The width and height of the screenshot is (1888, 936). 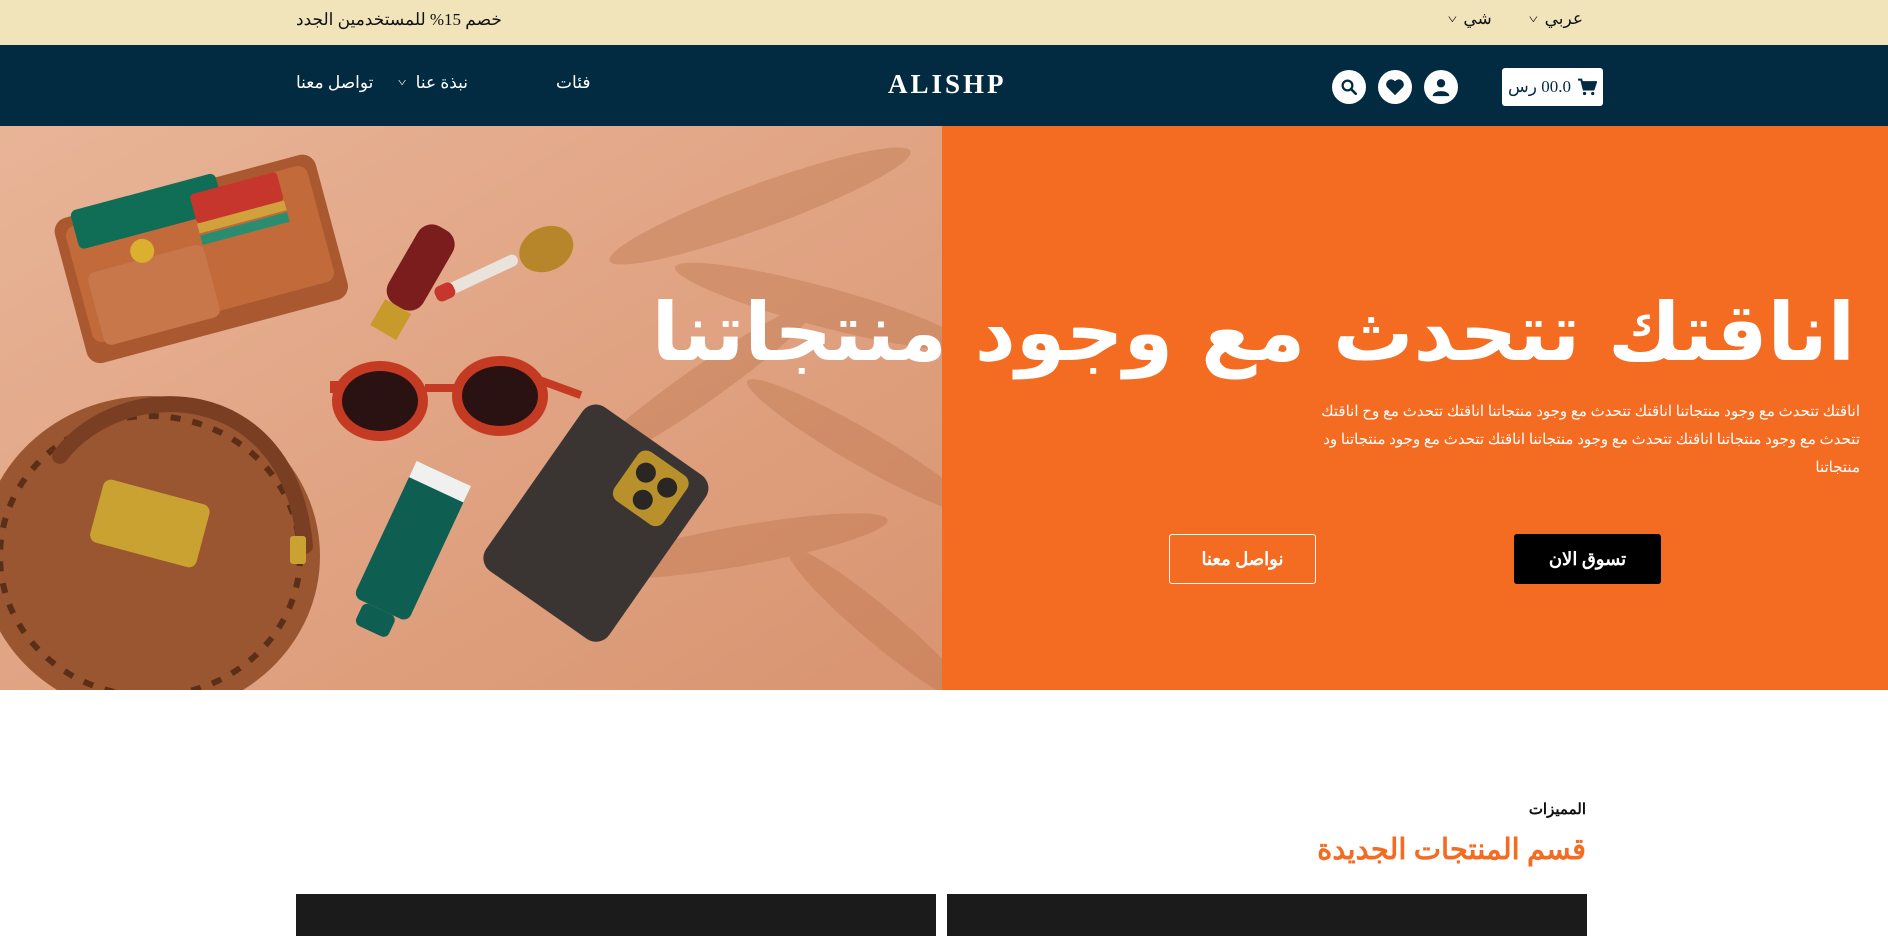 I want to click on currency-select: شي ˅, so click(x=1469, y=19).